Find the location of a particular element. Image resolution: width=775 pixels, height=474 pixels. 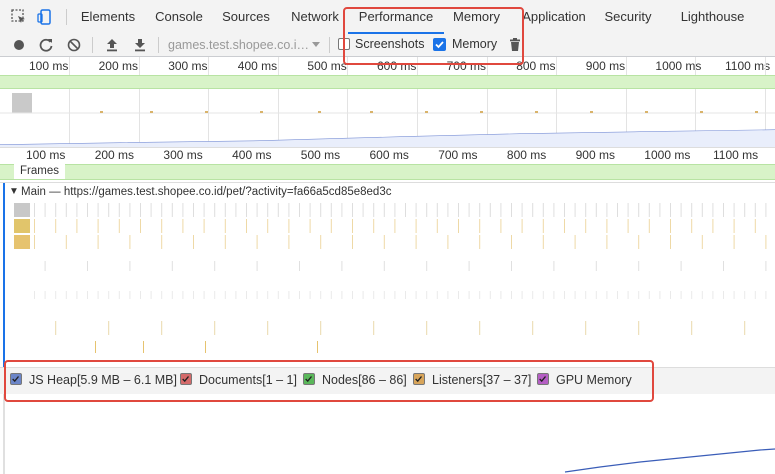

tab-sources: Sources is located at coordinates (246, 17).